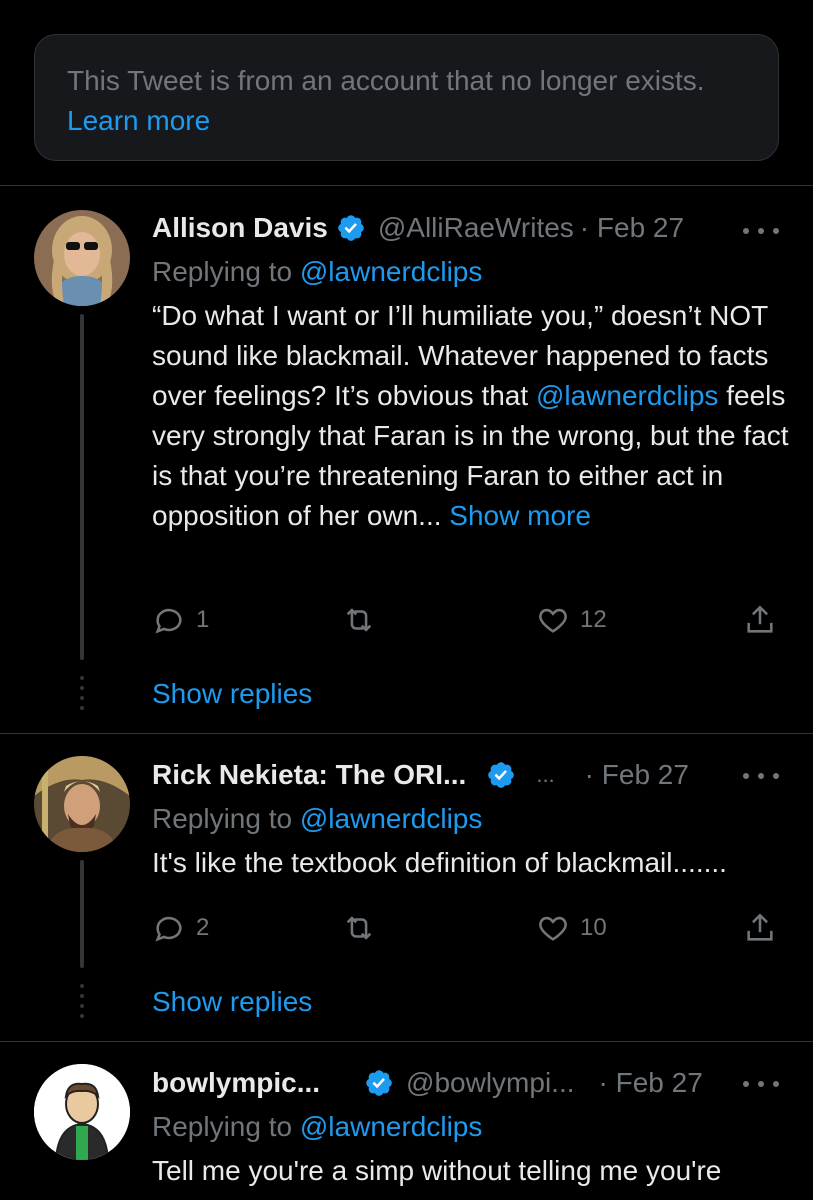 The height and width of the screenshot is (1200, 813). What do you see at coordinates (203, 927) in the screenshot?
I see `reply-count: 2` at bounding box center [203, 927].